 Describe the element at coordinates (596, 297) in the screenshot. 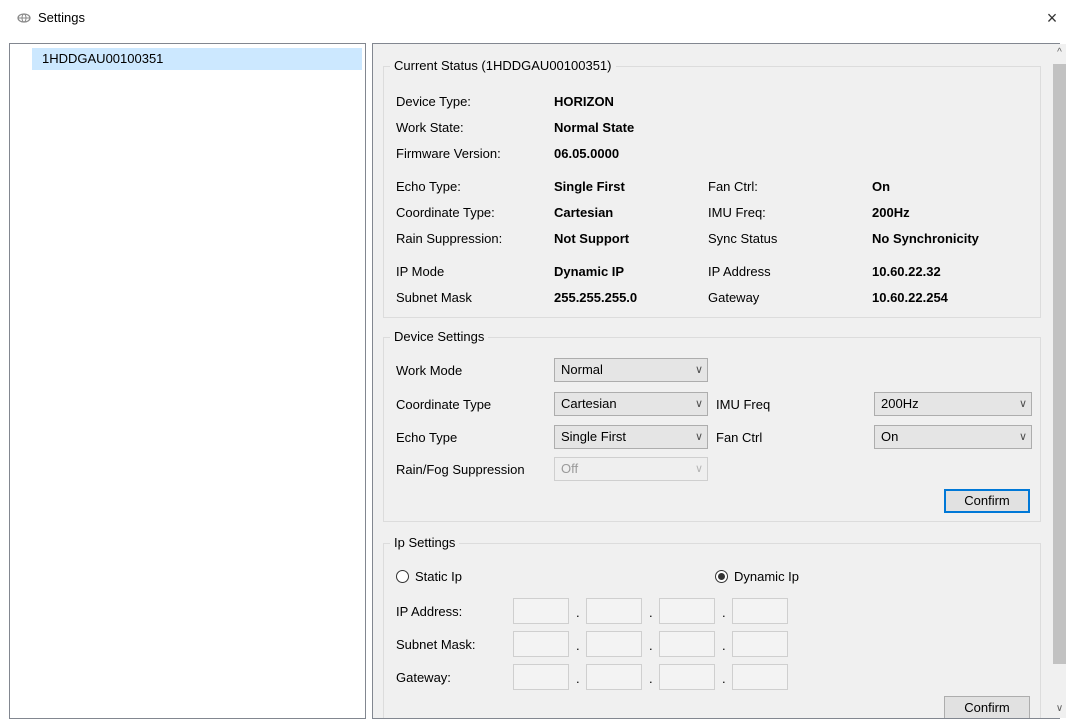

I see `subnet-mask-value: 255.255.255.0` at that location.